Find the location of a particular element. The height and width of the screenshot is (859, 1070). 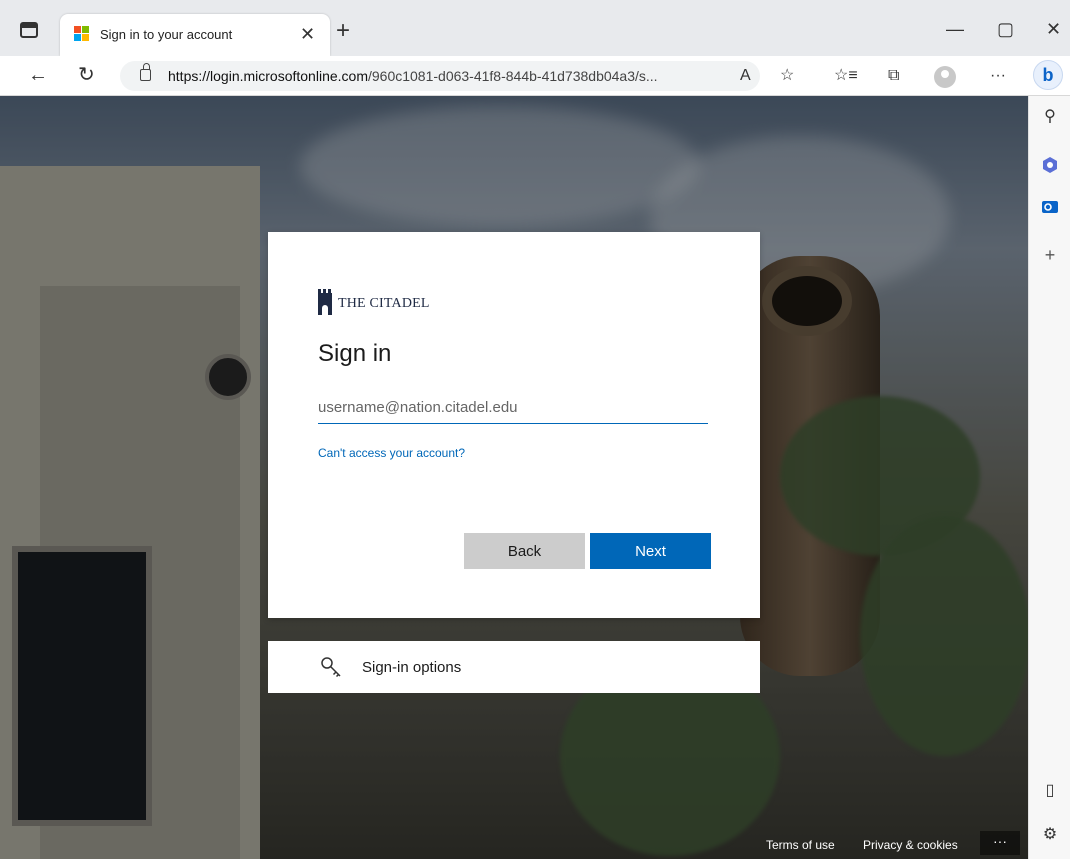

email-field is located at coordinates (513, 408).